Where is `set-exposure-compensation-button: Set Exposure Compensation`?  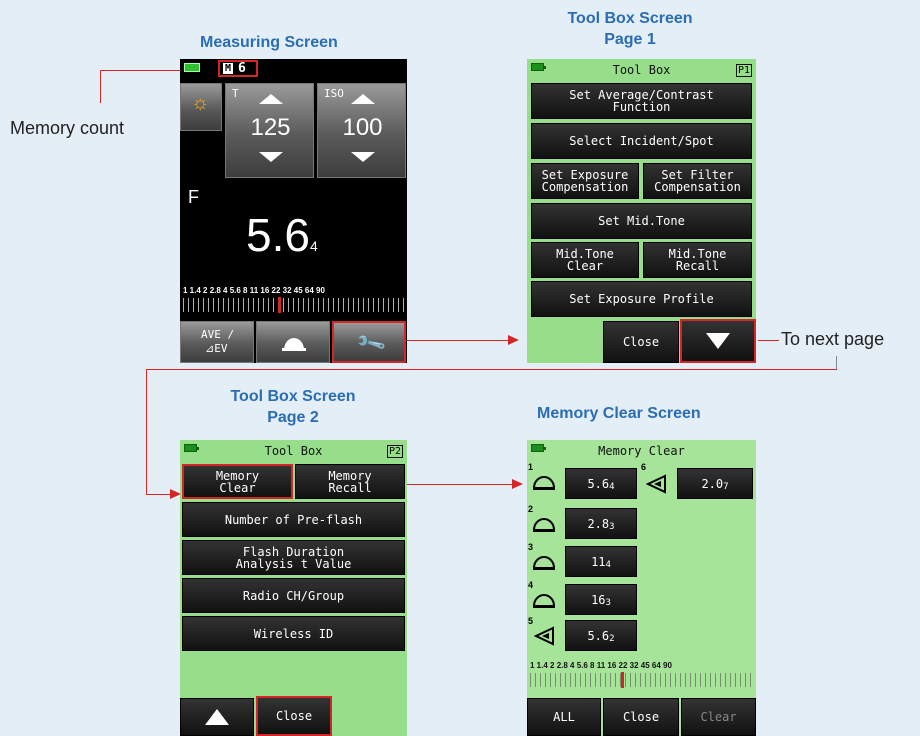
set-exposure-compensation-button: Set Exposure Compensation is located at coordinates (585, 181).